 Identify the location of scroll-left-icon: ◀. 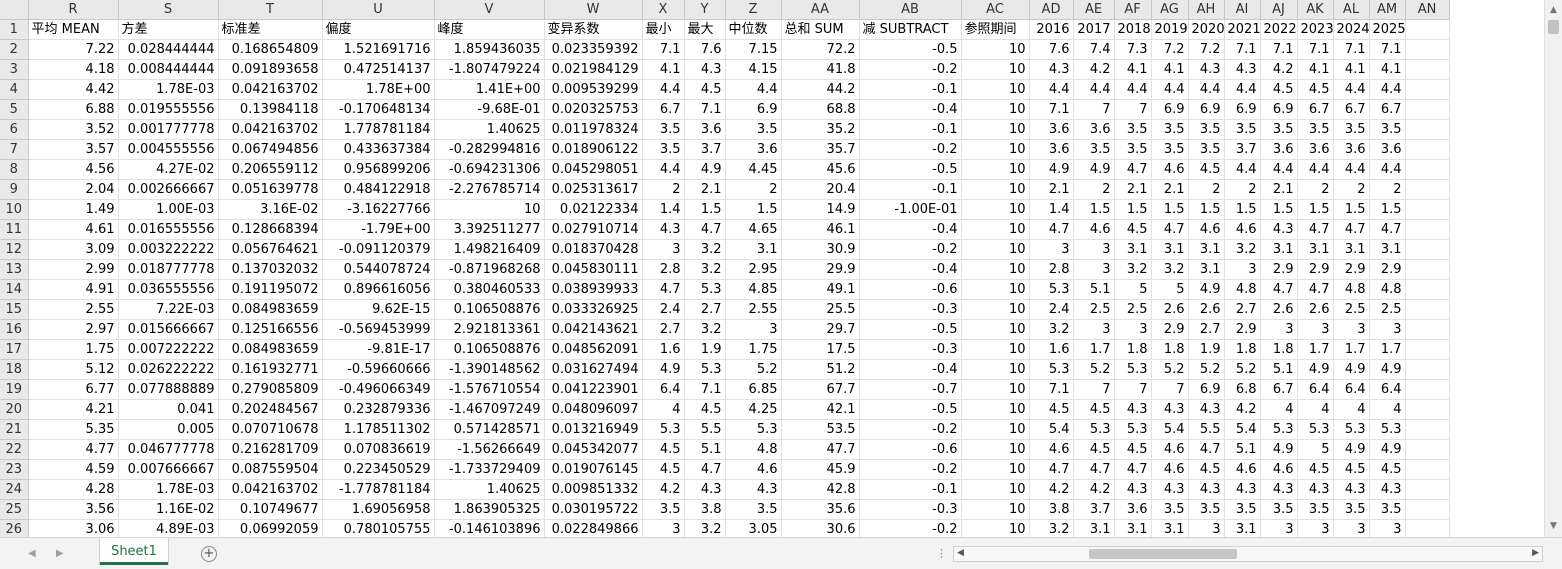
(960, 553).